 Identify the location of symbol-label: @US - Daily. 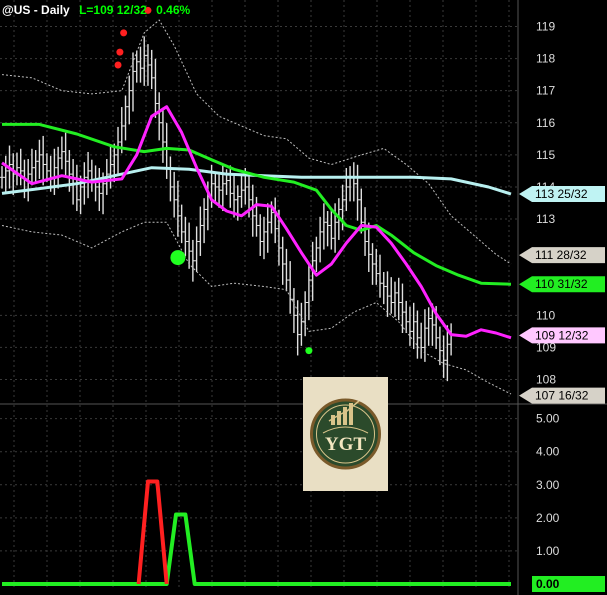
(36, 10).